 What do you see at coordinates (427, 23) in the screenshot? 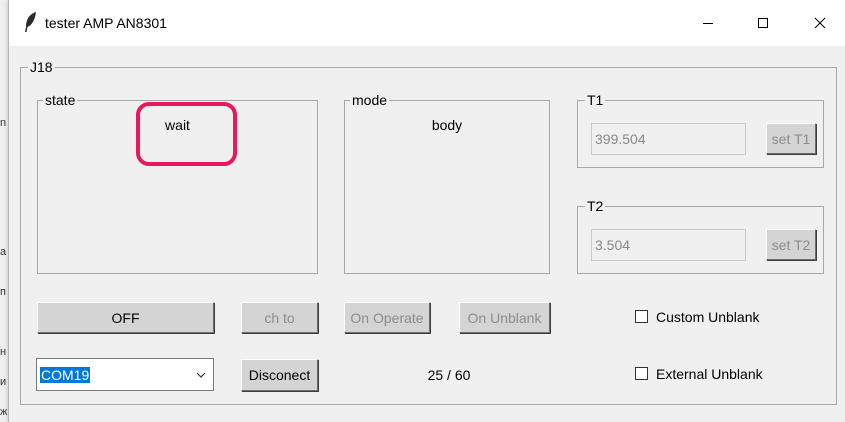
I see `title-bar: tester AMP AN8301` at bounding box center [427, 23].